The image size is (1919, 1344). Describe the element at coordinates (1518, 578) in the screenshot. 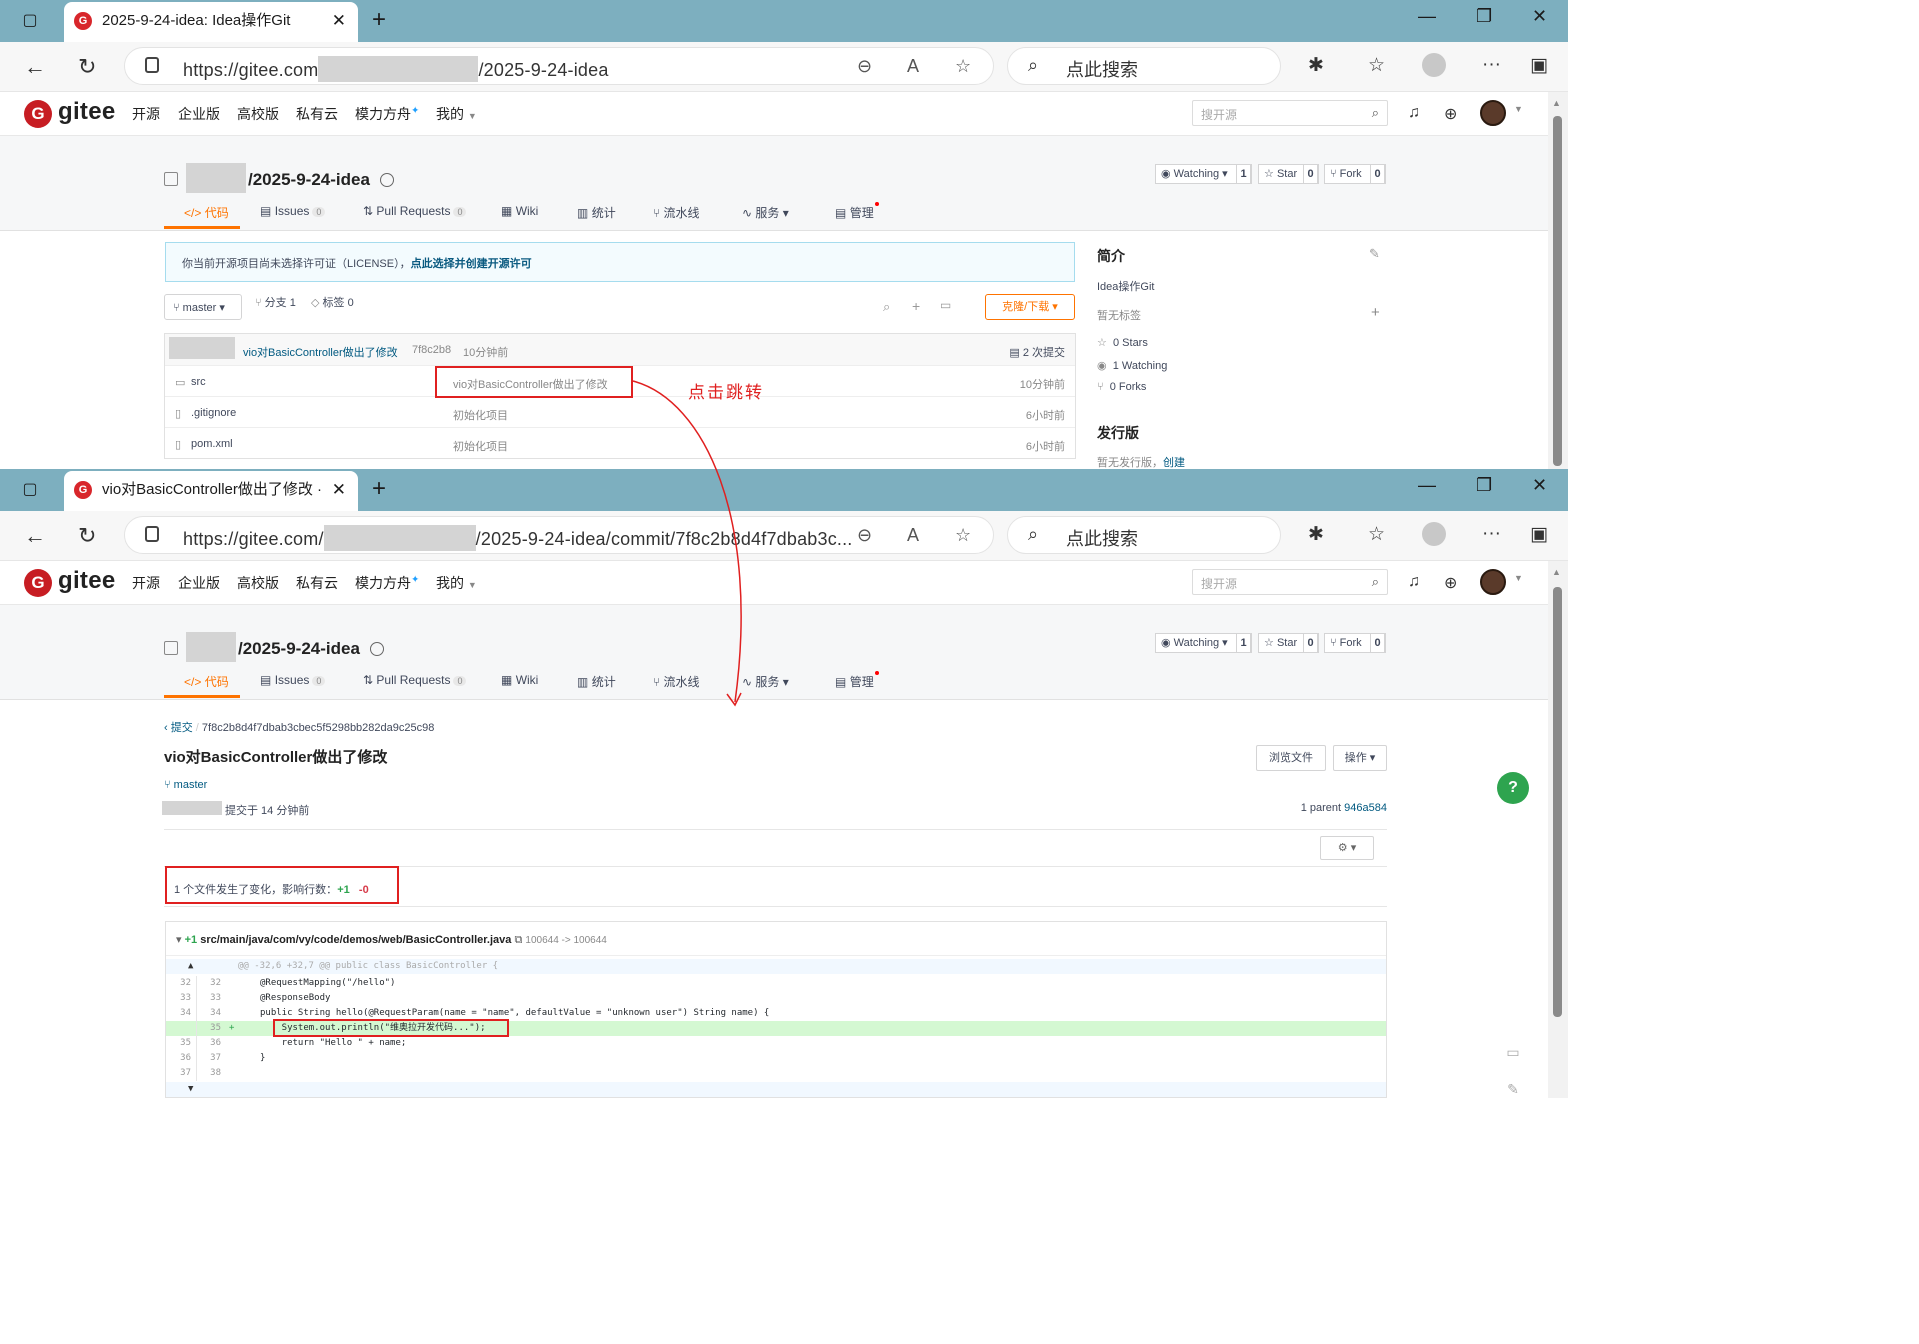

I see `chevron-down-icon: ▼` at that location.